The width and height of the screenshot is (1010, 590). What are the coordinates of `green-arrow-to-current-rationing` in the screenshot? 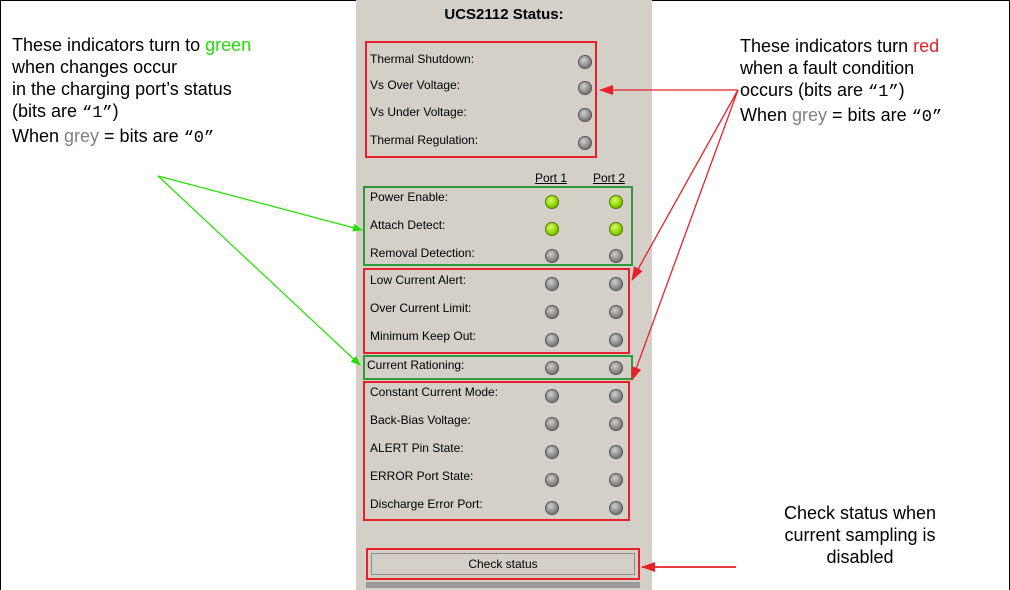 It's located at (259, 270).